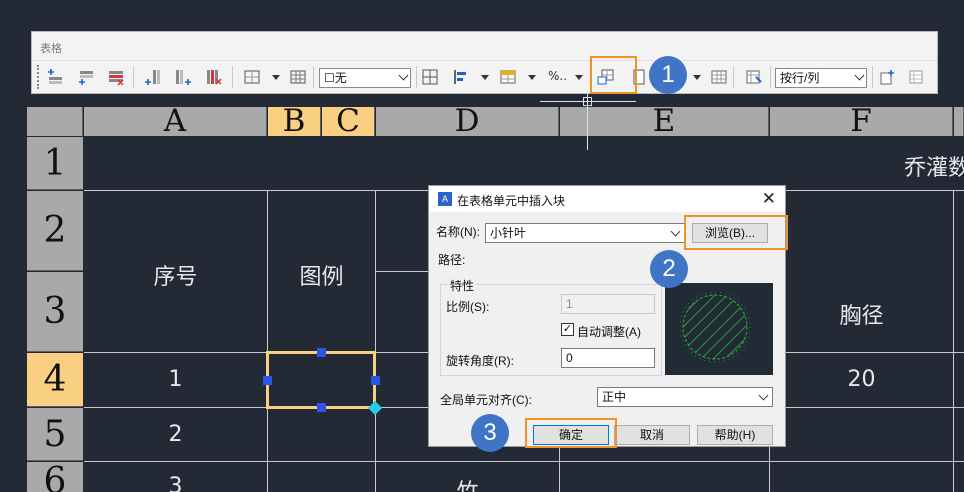 This screenshot has width=964, height=492. I want to click on rotation-input: 0, so click(608, 358).